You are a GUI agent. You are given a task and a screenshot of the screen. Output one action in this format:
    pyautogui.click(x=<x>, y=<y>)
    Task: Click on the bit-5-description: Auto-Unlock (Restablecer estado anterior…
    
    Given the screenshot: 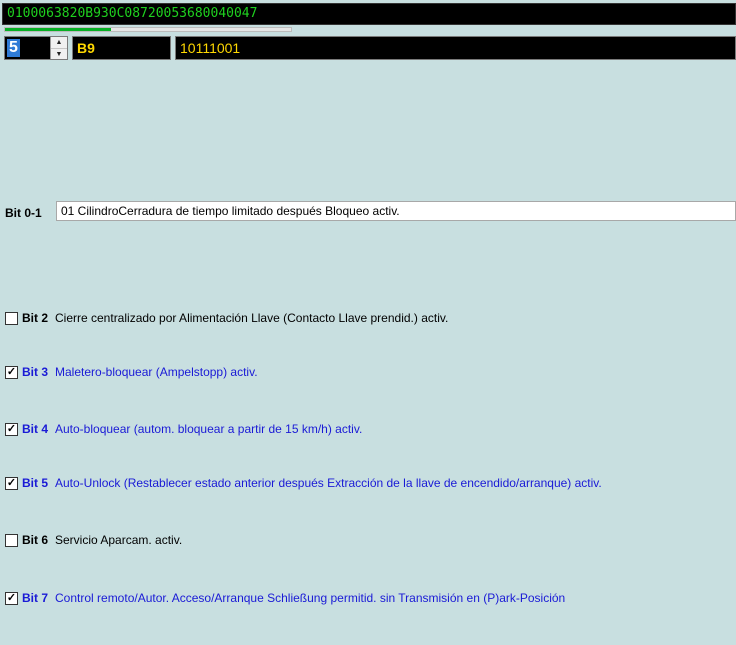 What is the action you would take?
    pyautogui.click(x=328, y=483)
    